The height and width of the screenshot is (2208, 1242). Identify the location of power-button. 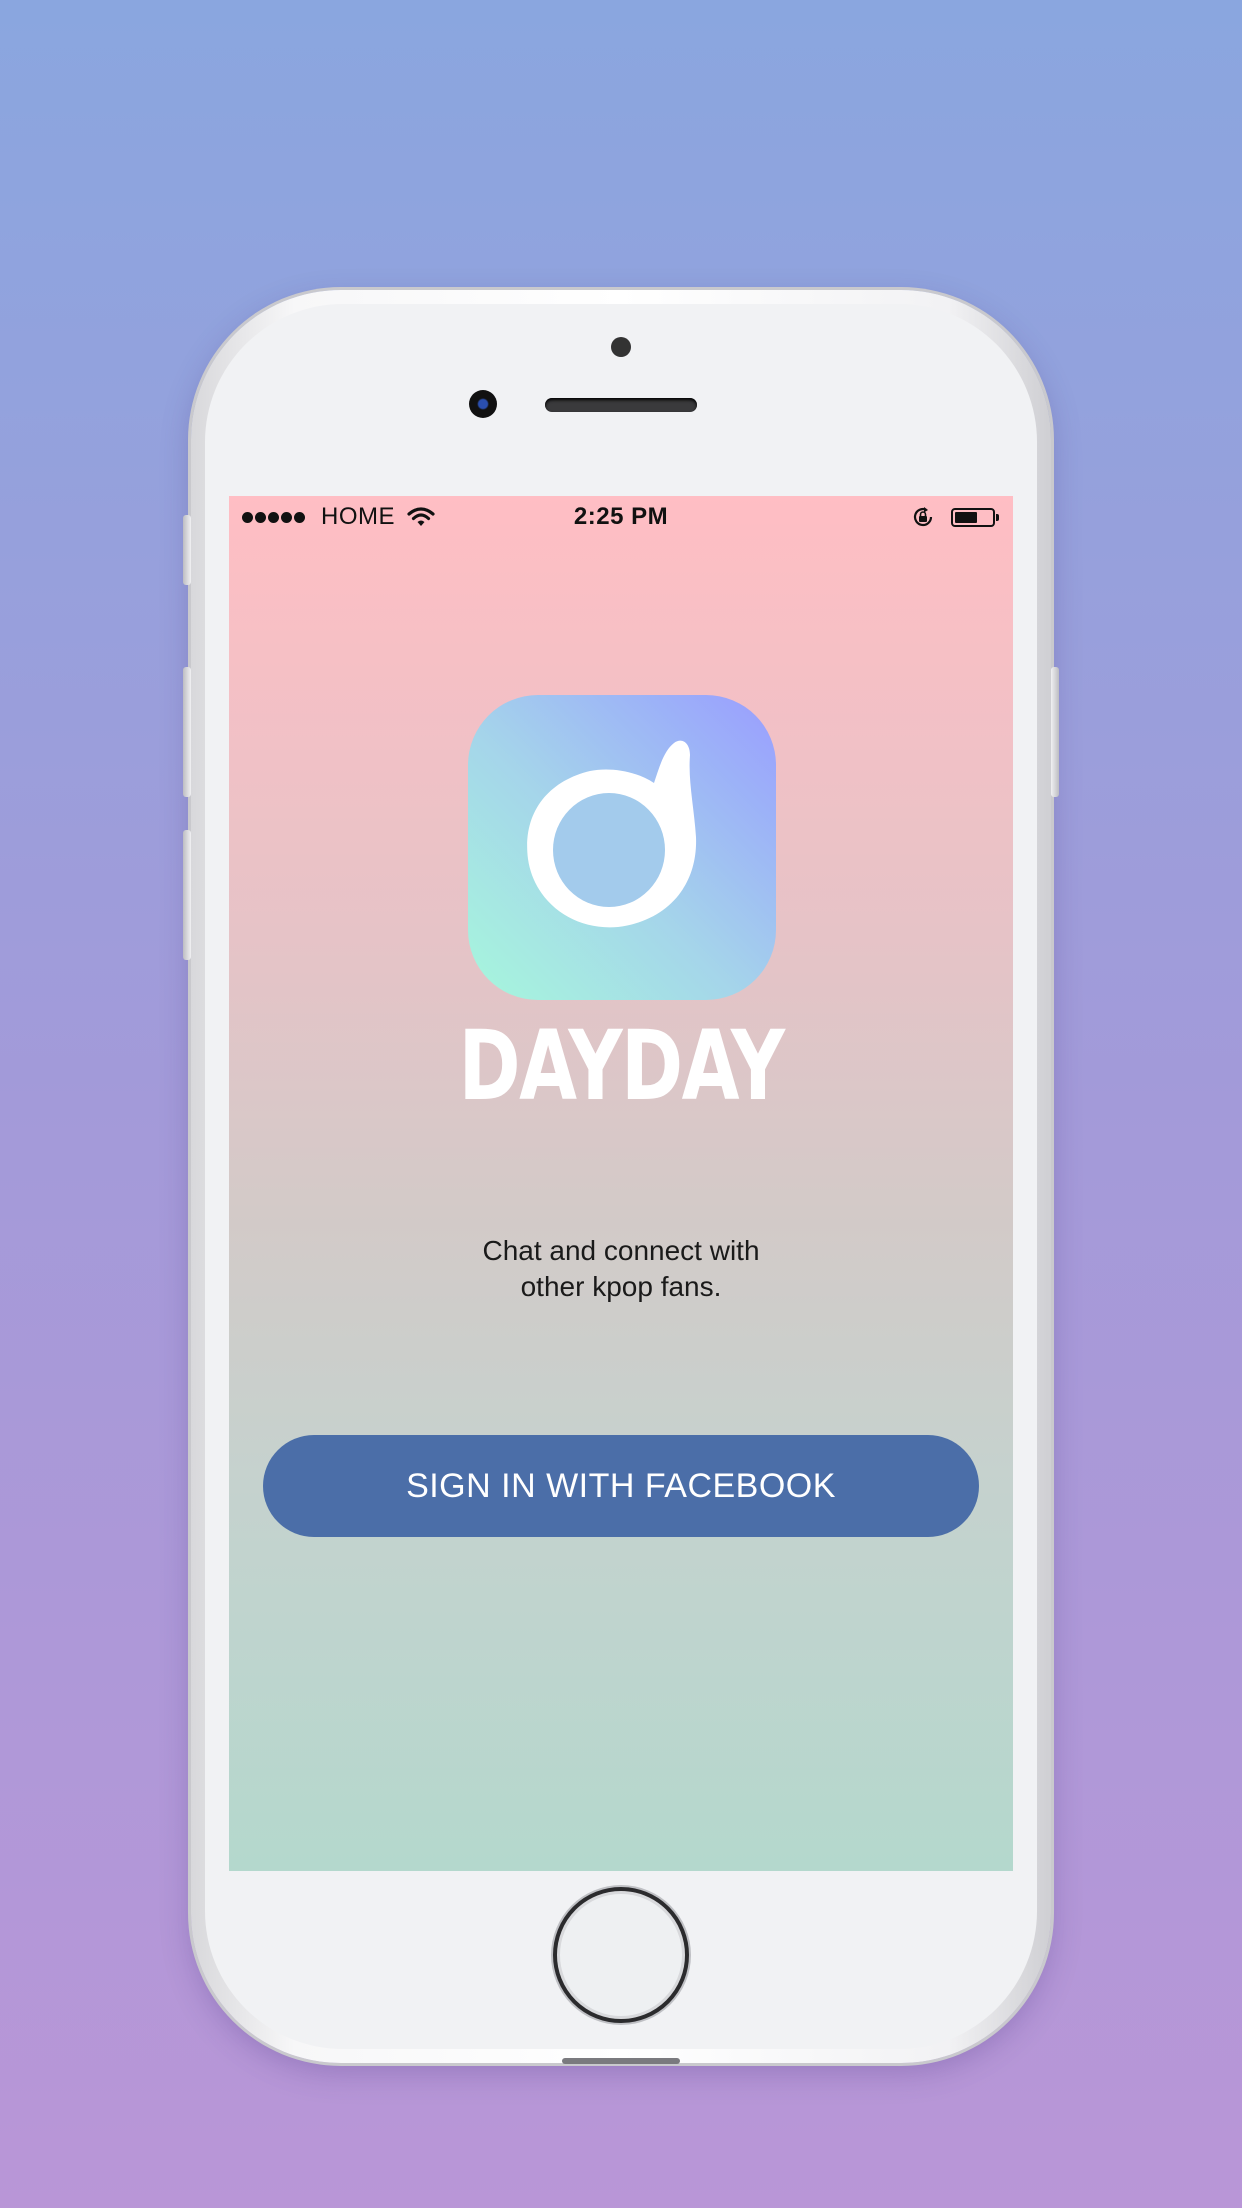
(1055, 732).